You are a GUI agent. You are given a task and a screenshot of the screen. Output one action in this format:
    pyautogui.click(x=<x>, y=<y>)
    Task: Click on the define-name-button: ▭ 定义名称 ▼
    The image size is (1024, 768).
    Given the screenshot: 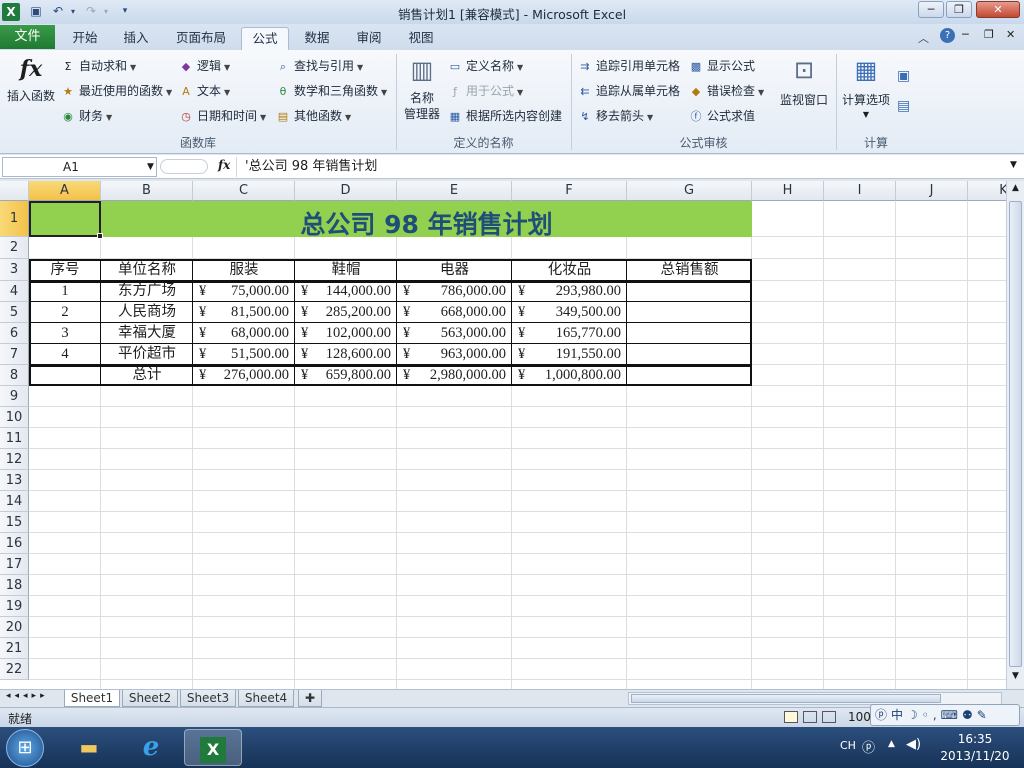 What is the action you would take?
    pyautogui.click(x=485, y=66)
    